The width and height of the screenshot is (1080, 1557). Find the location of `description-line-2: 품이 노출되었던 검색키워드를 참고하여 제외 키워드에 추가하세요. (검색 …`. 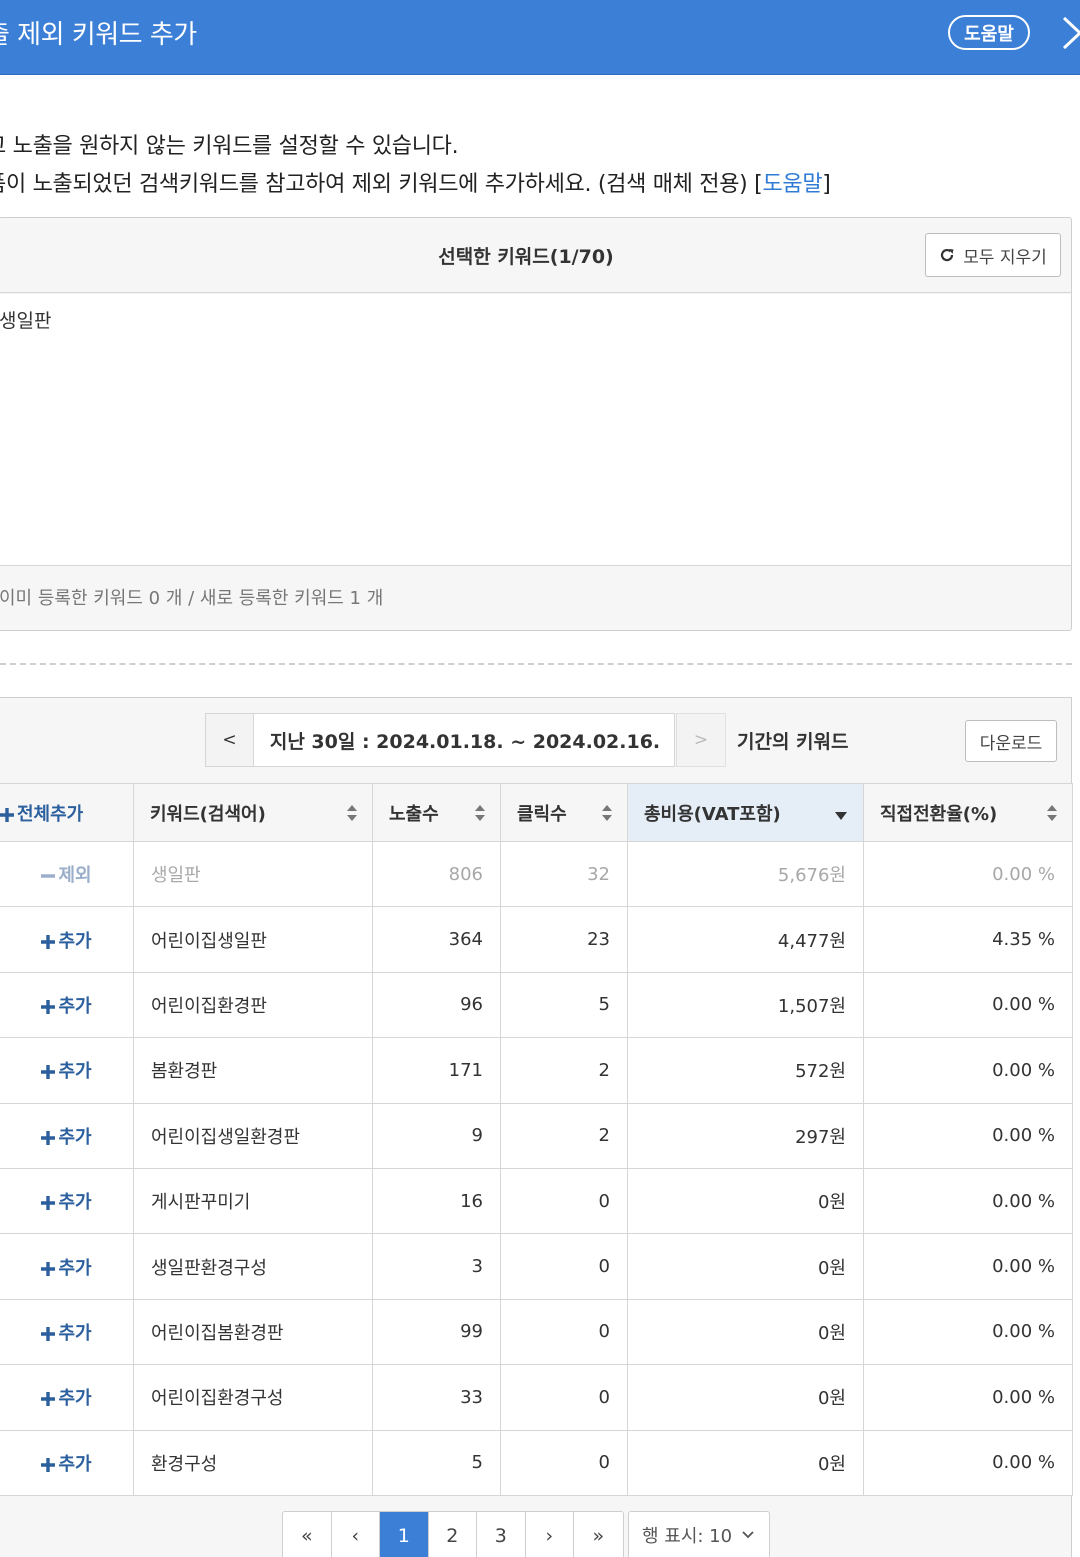

description-line-2: 품이 노출되었던 검색키워드를 참고하여 제외 키워드에 추가하세요. (검색 … is located at coordinates (415, 184).